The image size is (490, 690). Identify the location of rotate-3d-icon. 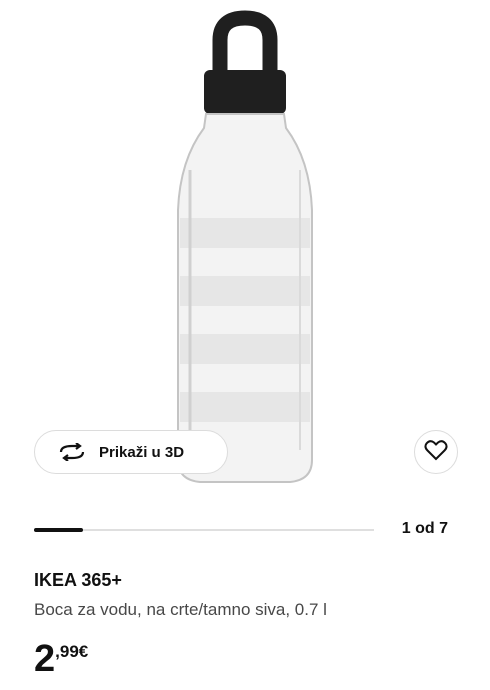
(72, 452).